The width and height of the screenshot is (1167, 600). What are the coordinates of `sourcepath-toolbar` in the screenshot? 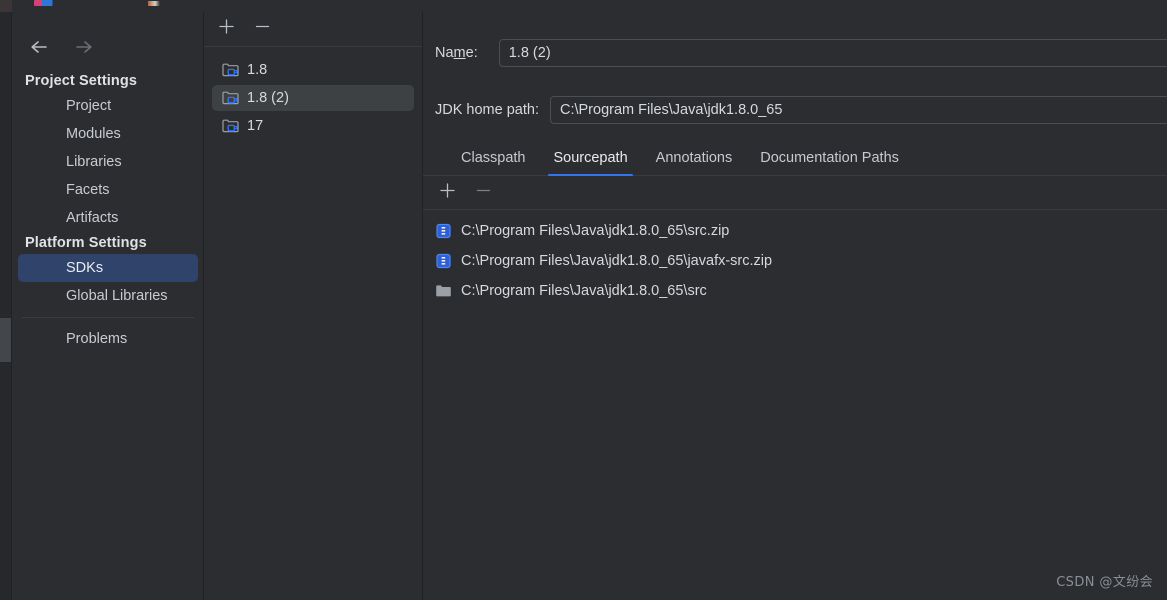 It's located at (795, 193).